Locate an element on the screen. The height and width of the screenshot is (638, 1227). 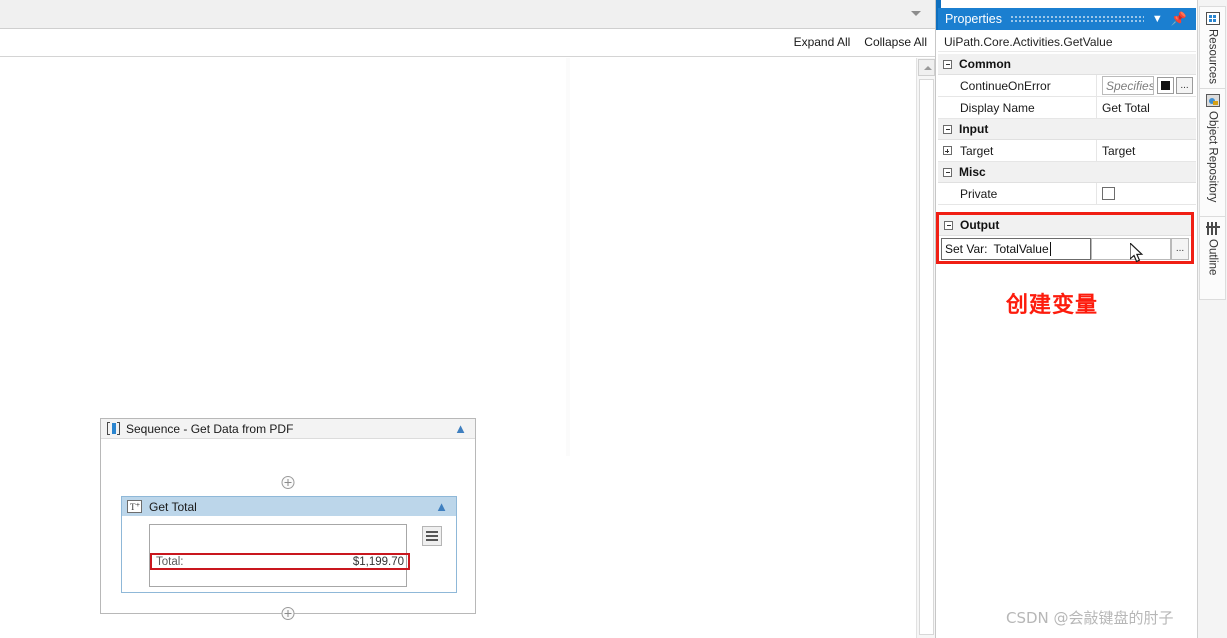
property-value is located at coordinates (1146, 193).